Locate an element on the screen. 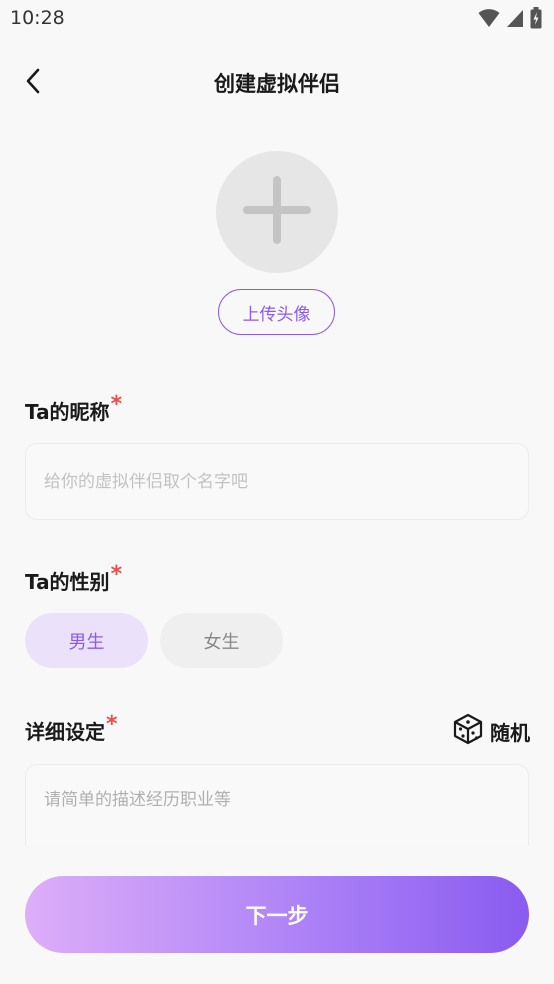 This screenshot has height=984, width=554. next-button: 下一步 is located at coordinates (277, 914).